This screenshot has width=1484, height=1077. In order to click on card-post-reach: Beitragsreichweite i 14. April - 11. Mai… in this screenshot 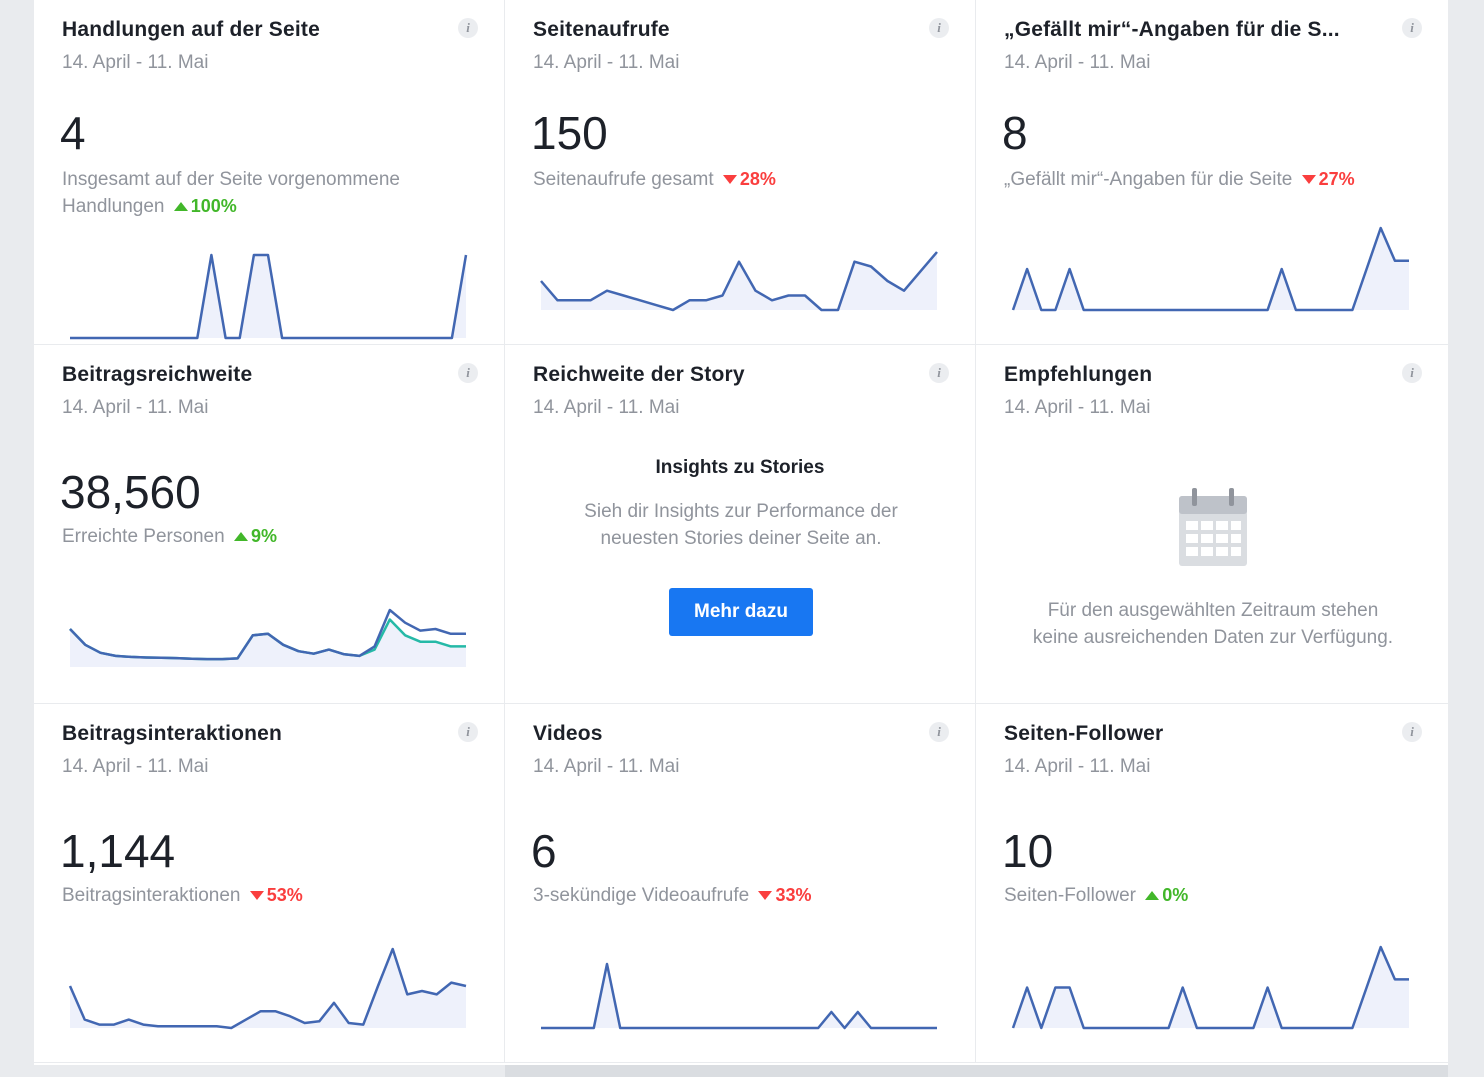, I will do `click(269, 524)`.